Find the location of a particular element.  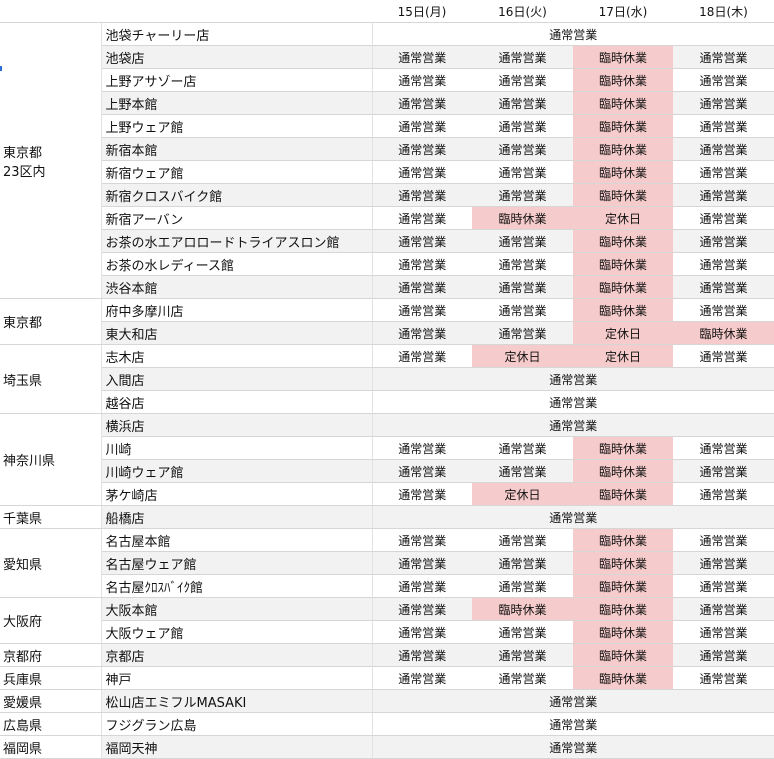

table-row: 名古屋ウェア館 通常営業 通常営業 臨時休業 通常営業 is located at coordinates (387, 563).